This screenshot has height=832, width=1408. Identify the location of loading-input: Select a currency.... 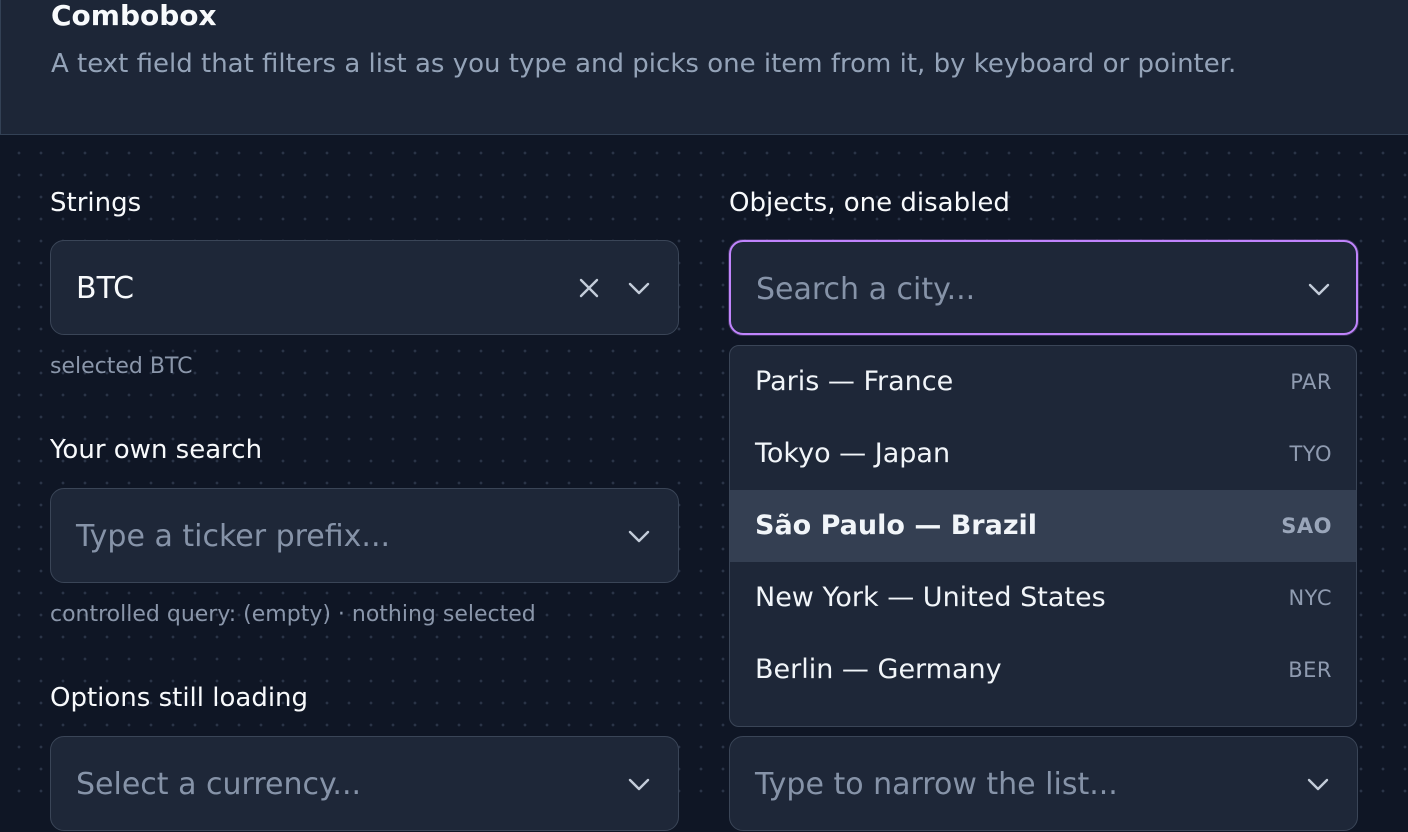
(218, 784).